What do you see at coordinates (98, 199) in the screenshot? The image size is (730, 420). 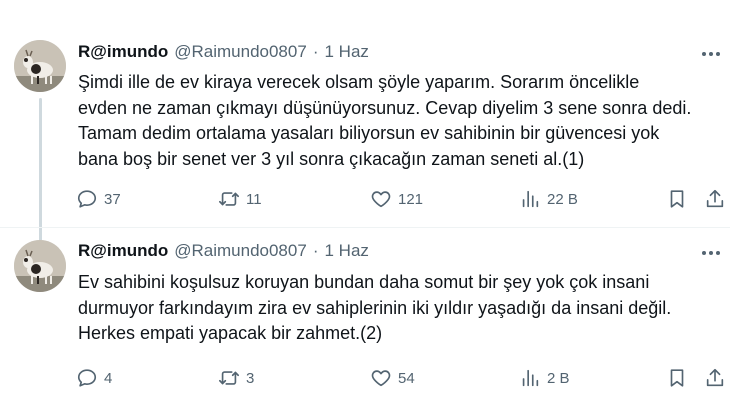 I see `reply-button: 37` at bounding box center [98, 199].